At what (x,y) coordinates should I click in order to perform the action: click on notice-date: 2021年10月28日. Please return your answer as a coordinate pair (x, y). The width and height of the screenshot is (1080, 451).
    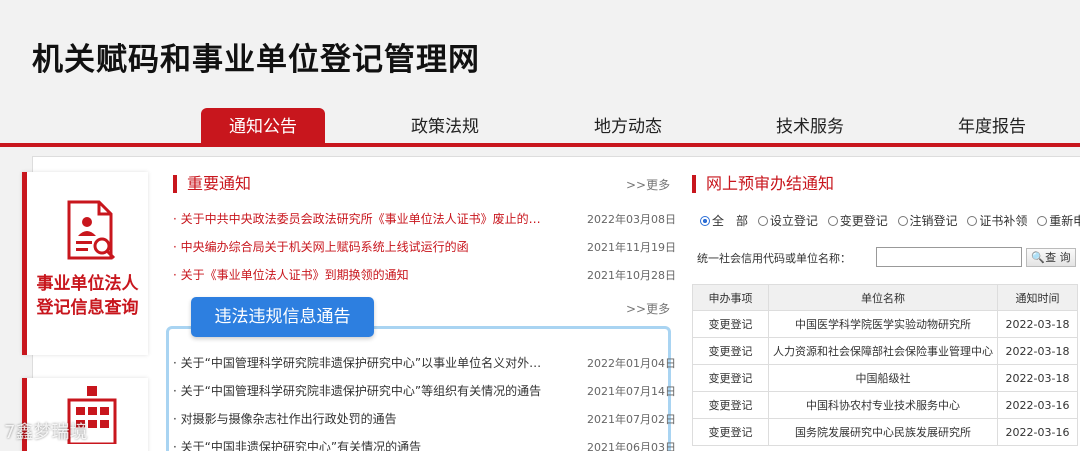
    Looking at the image, I should click on (631, 275).